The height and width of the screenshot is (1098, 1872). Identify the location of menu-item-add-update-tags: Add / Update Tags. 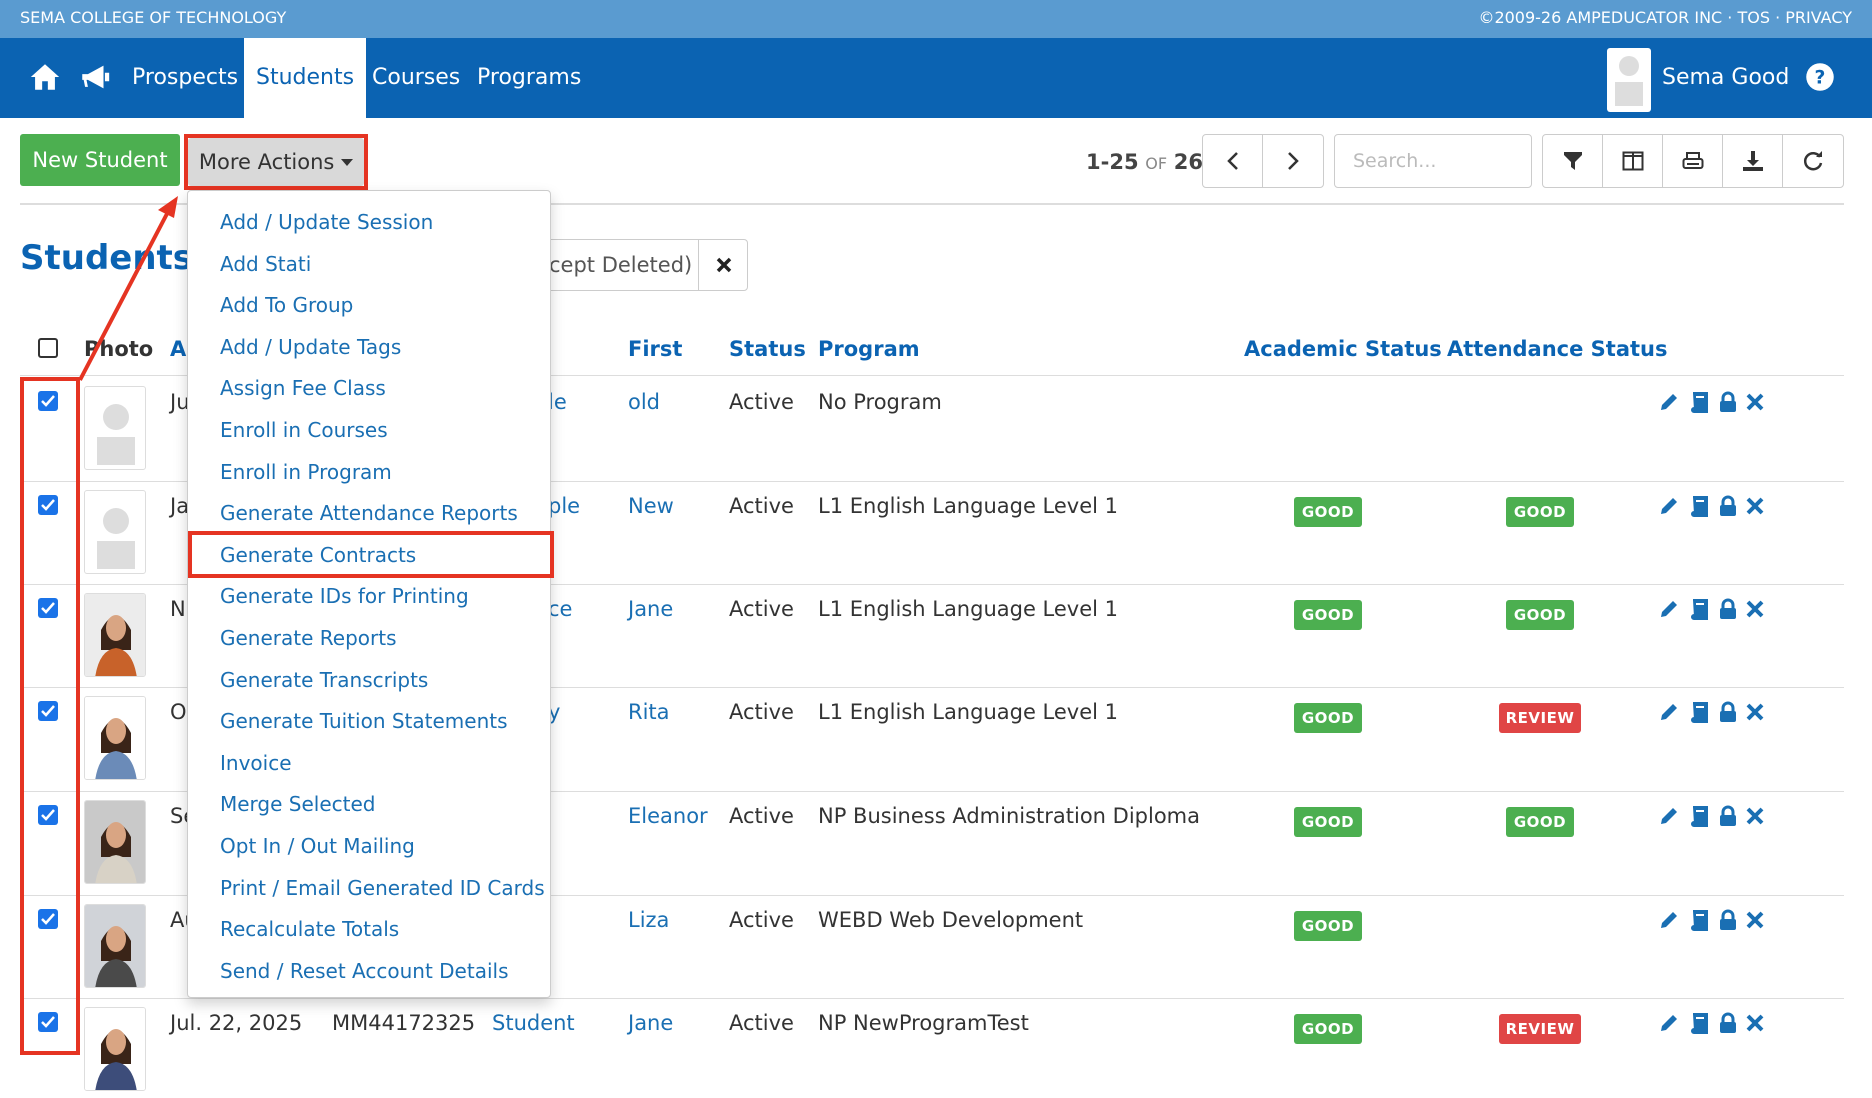
(310, 347).